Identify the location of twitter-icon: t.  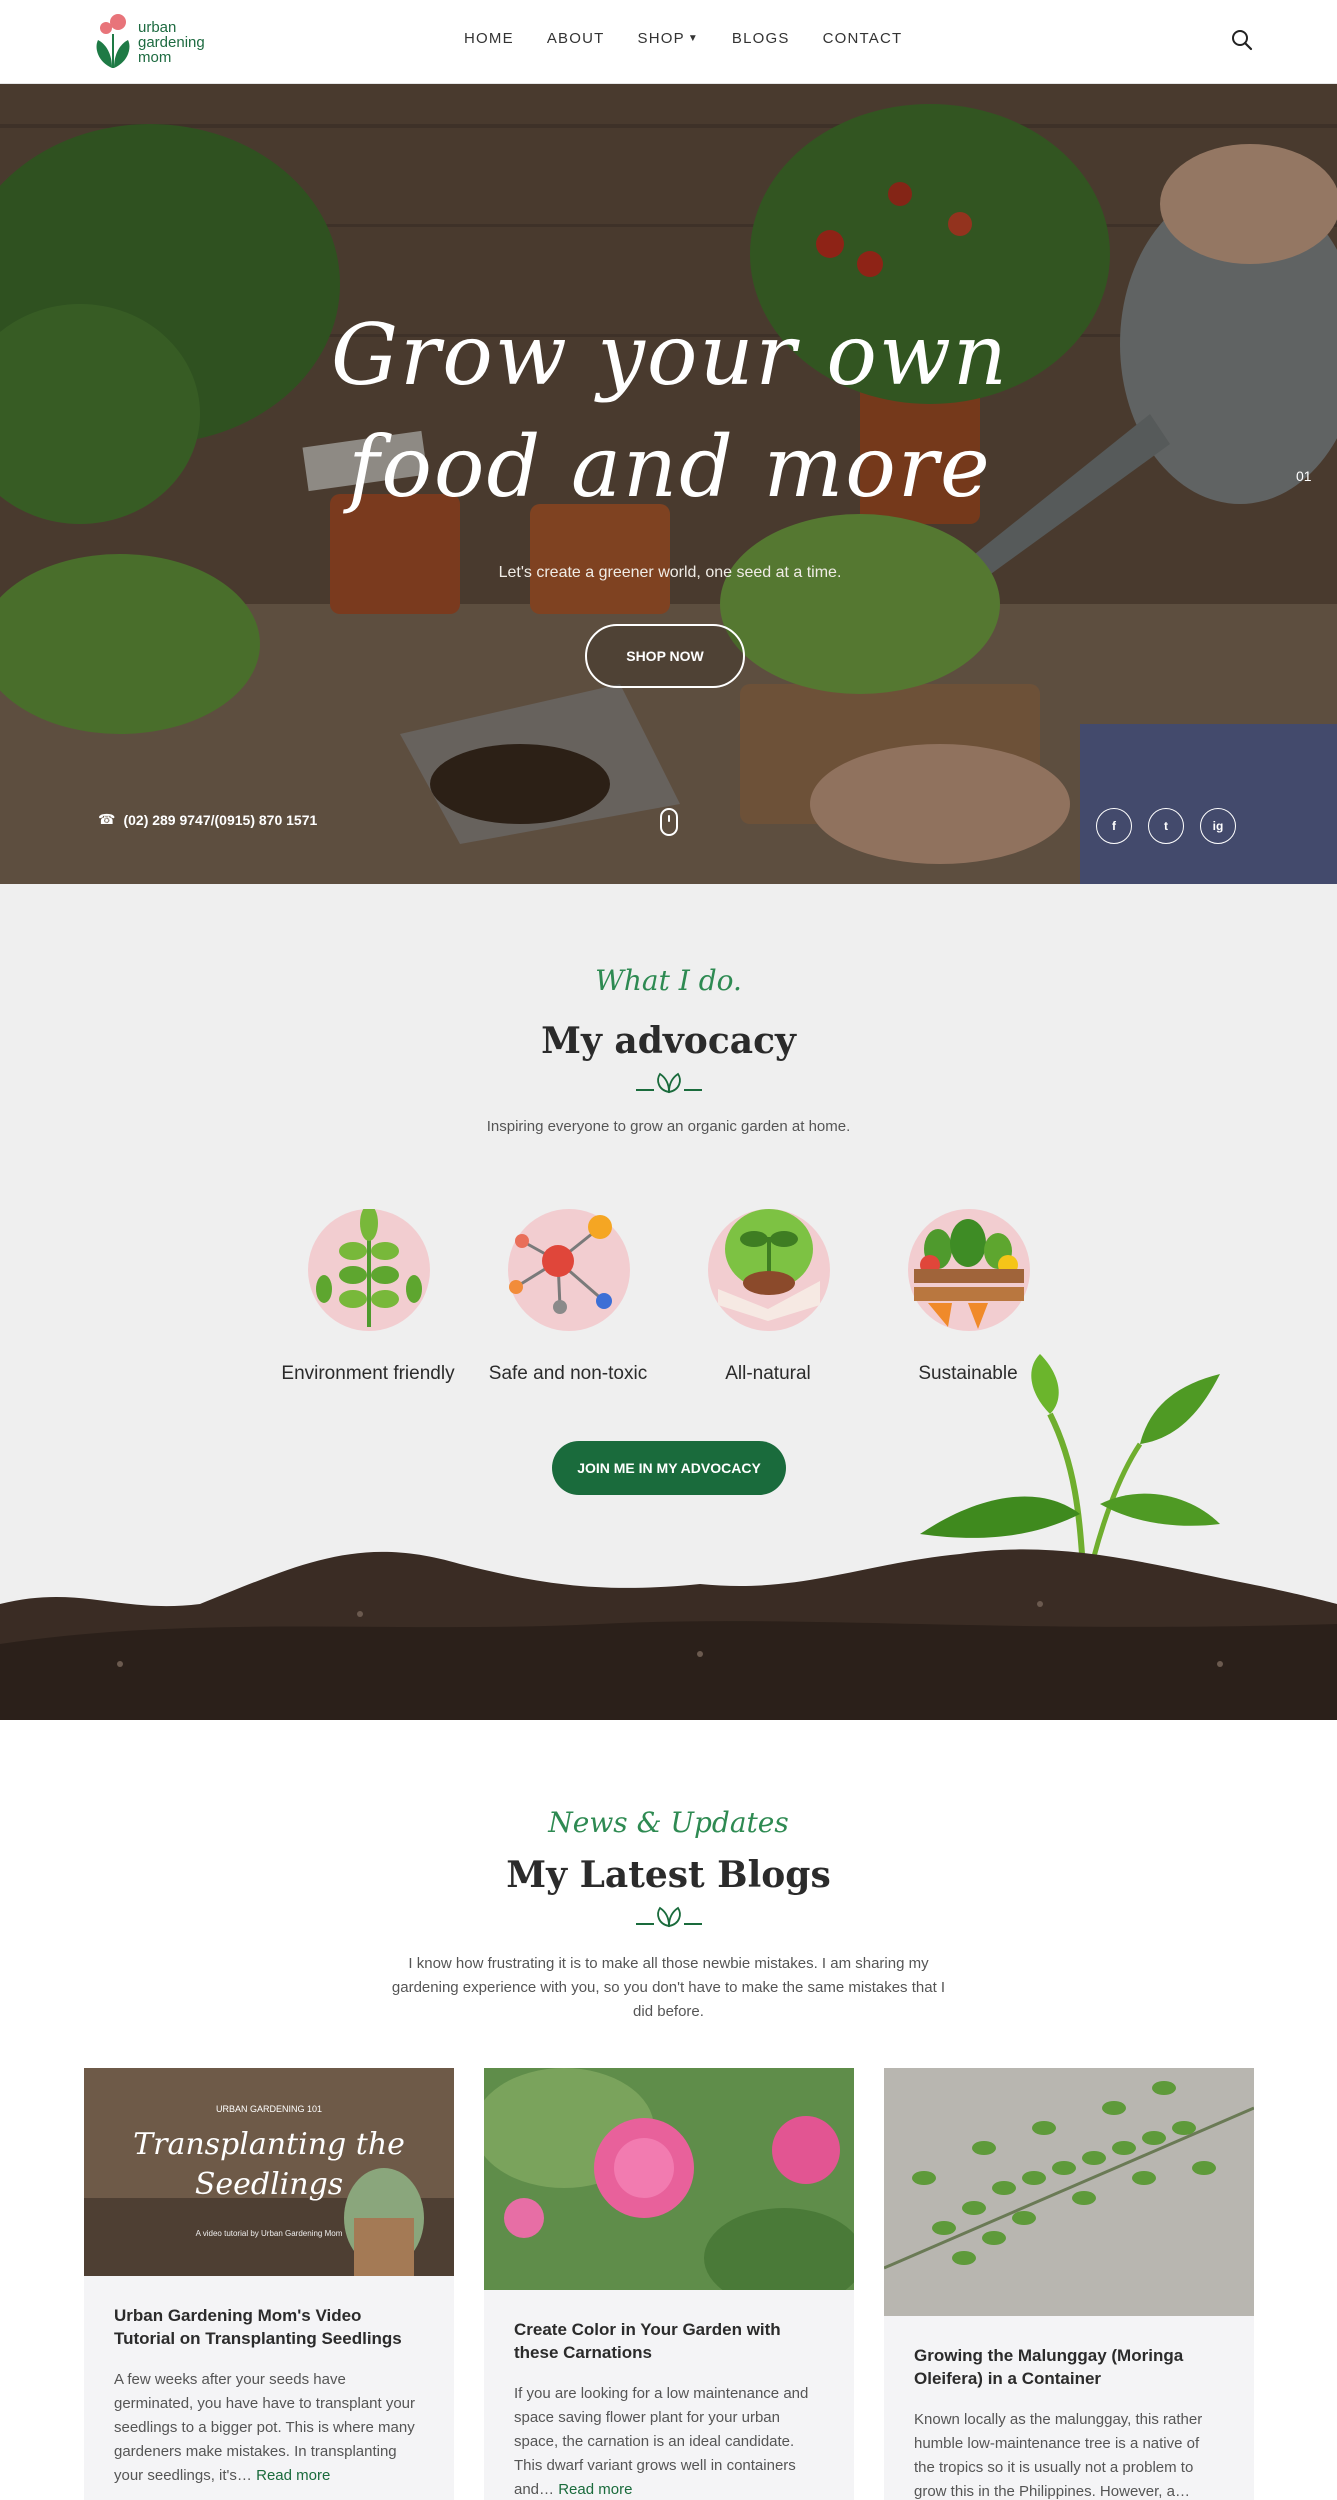
(1166, 826).